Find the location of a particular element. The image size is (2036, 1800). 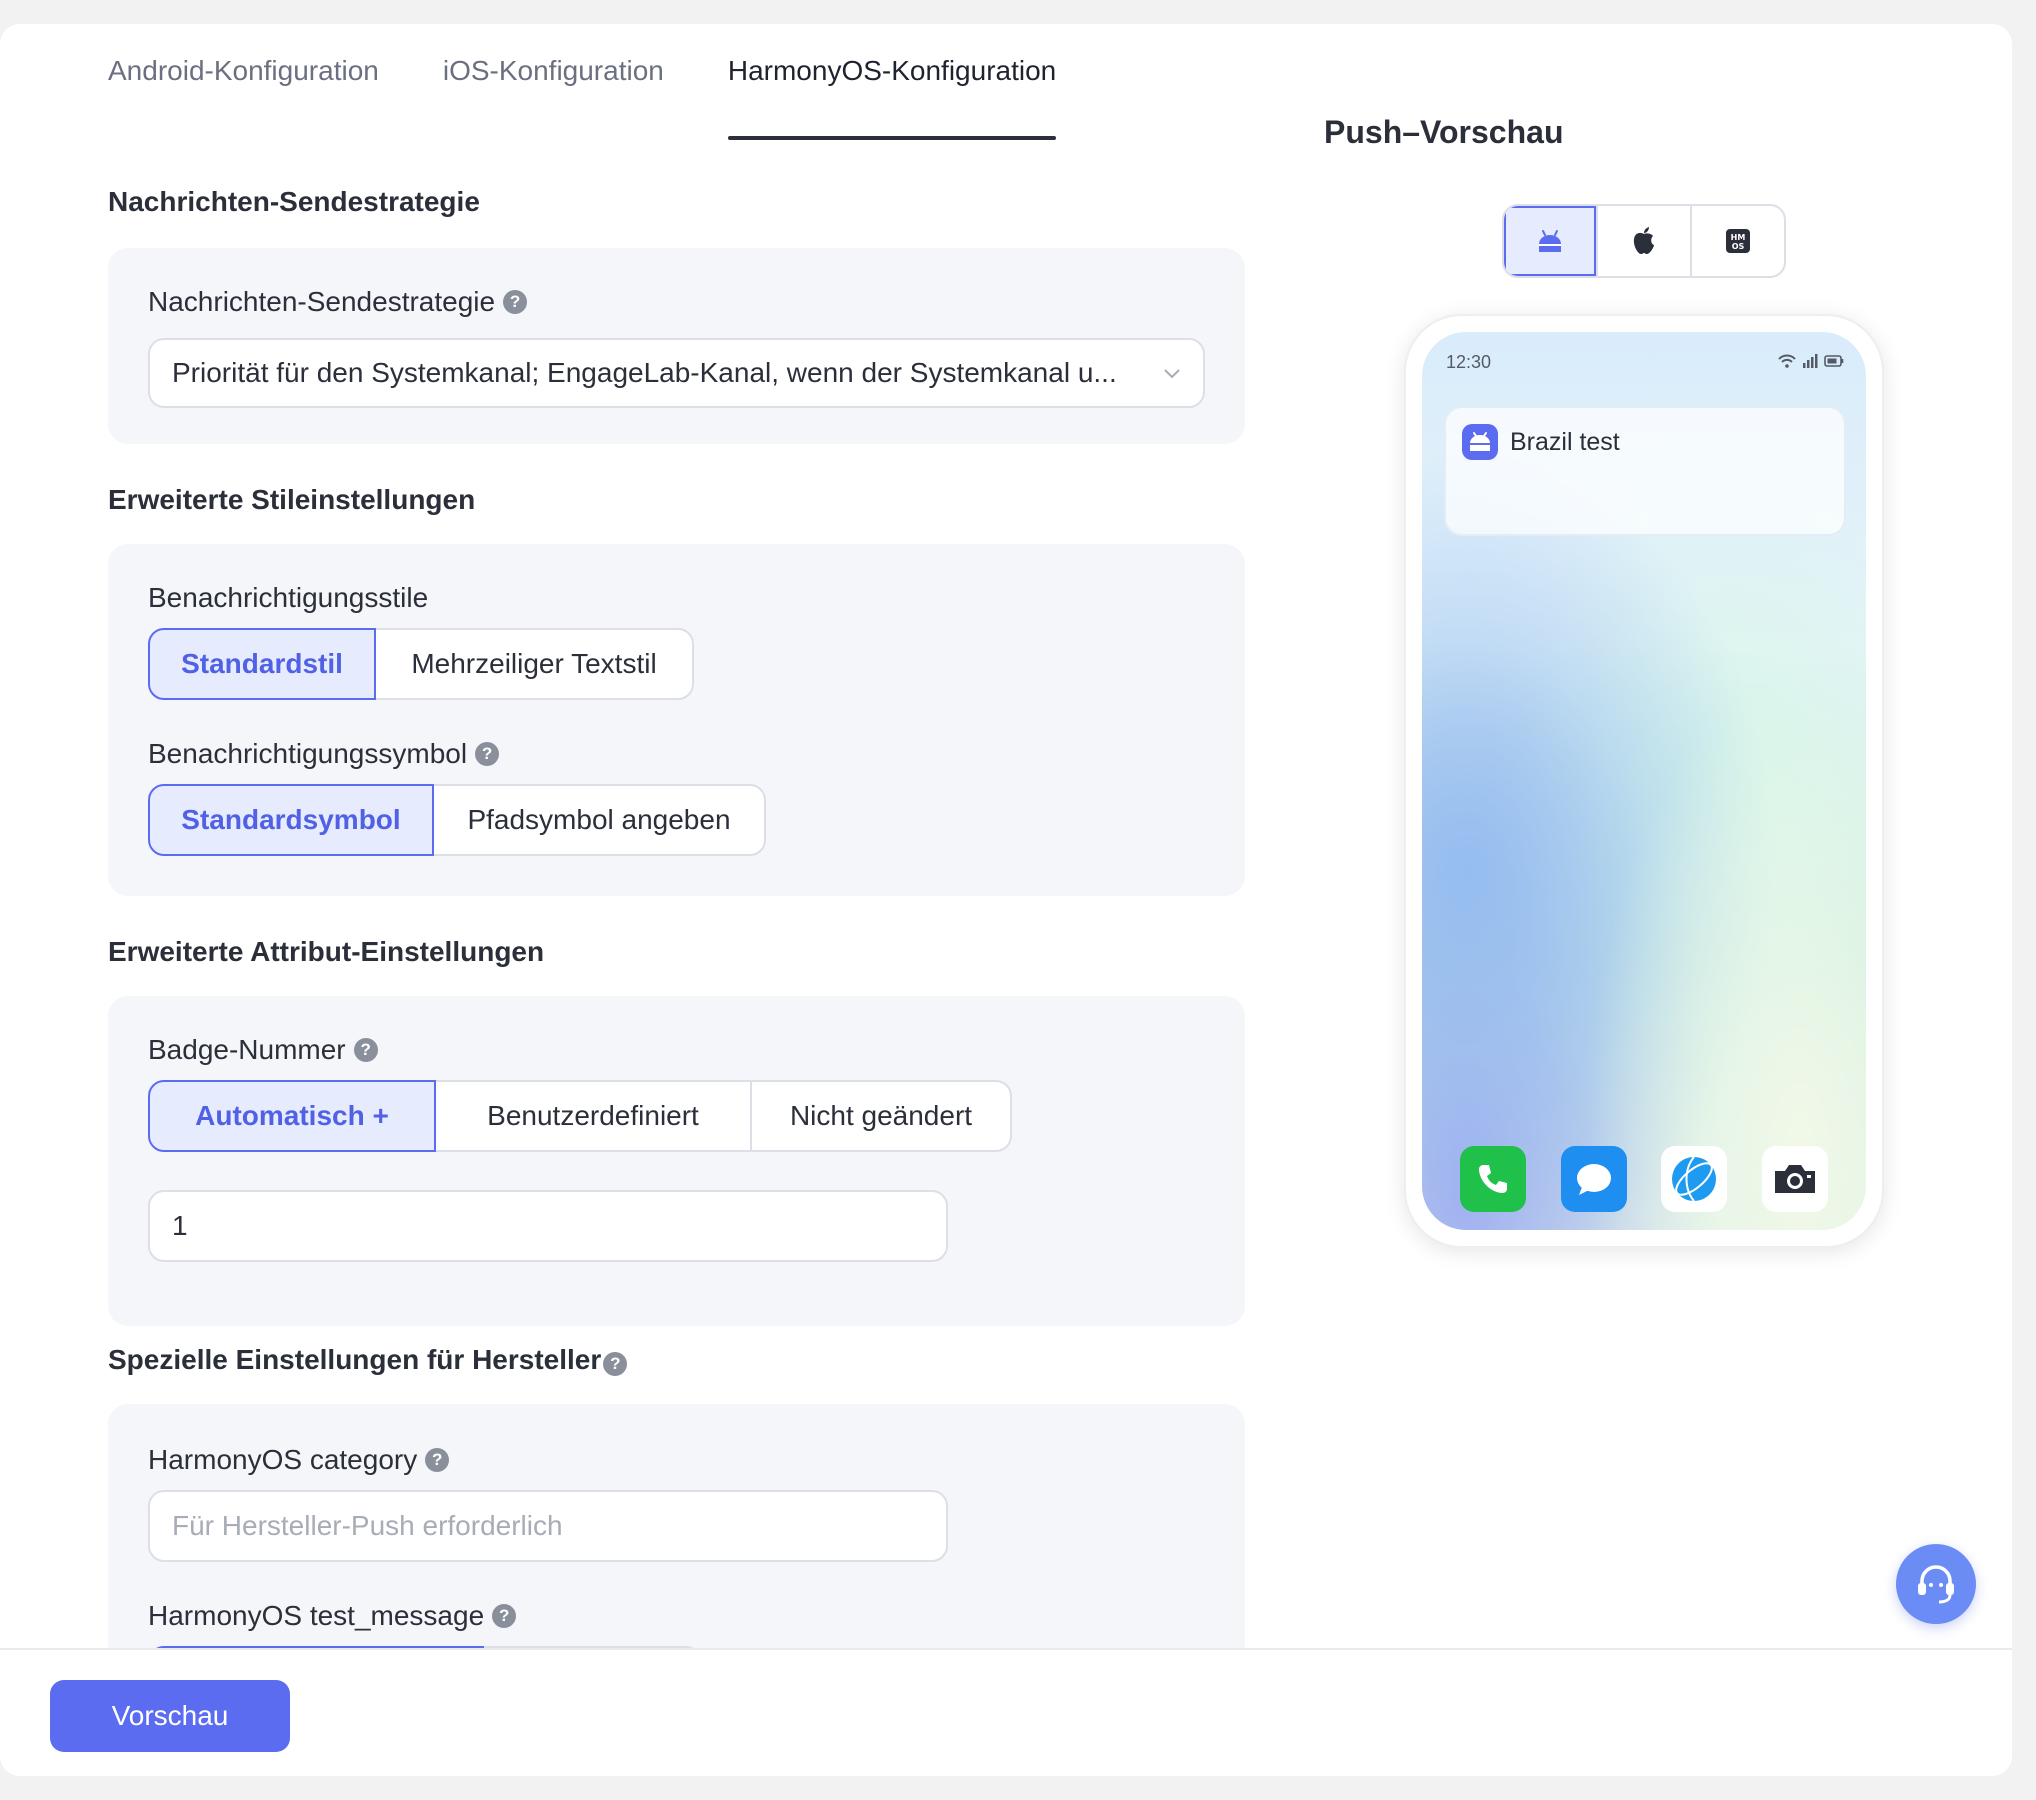

strategy-field-label: Nachrichten-Sendestrategie ? is located at coordinates (338, 302).